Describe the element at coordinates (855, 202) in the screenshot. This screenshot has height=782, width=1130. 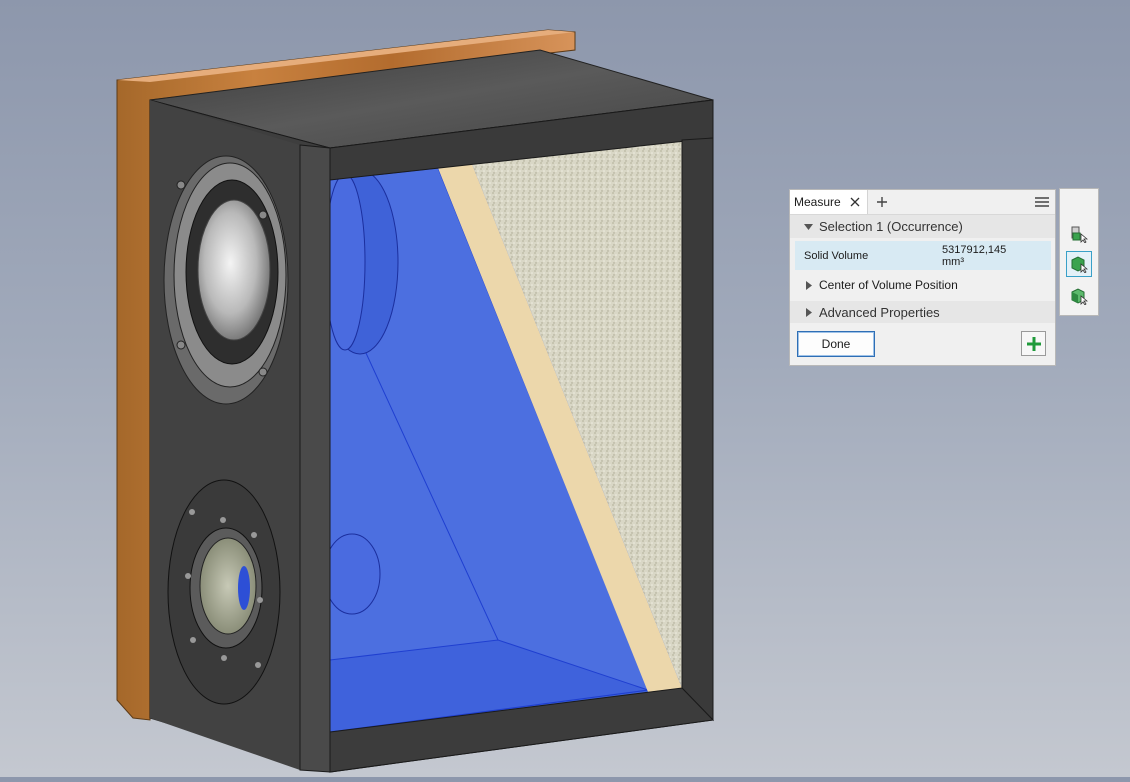
I see `close-icon` at that location.